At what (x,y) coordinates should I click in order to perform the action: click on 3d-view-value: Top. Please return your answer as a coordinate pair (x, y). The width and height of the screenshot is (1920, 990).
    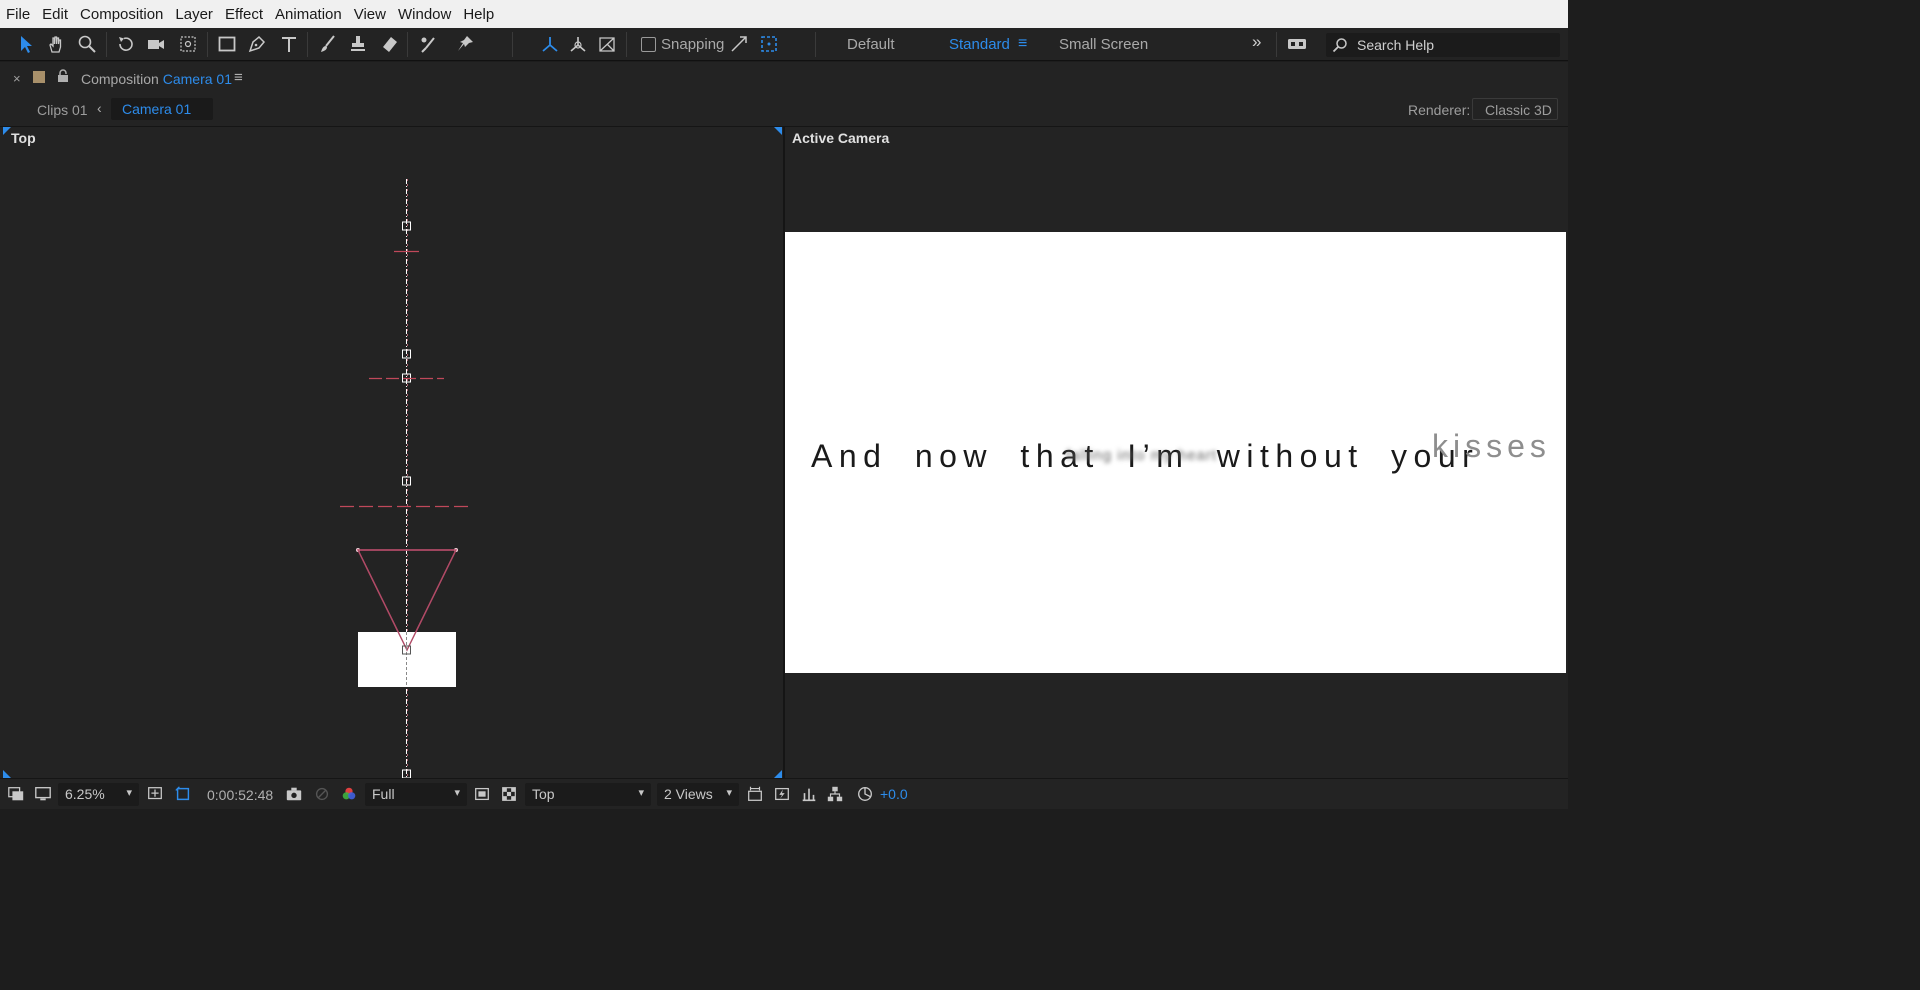
    Looking at the image, I should click on (543, 794).